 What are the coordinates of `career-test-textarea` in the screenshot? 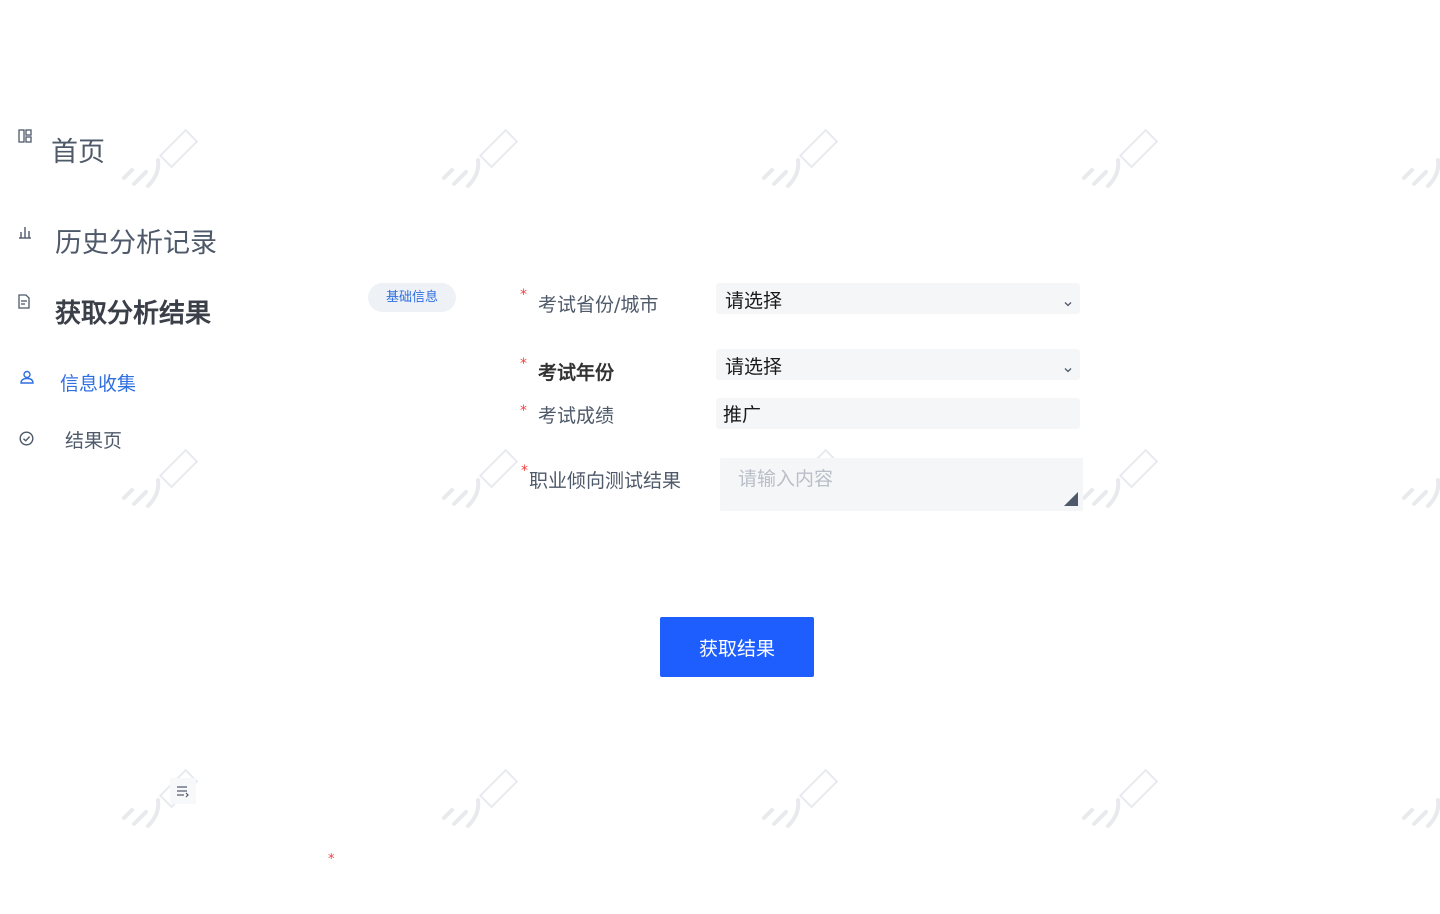 It's located at (901, 484).